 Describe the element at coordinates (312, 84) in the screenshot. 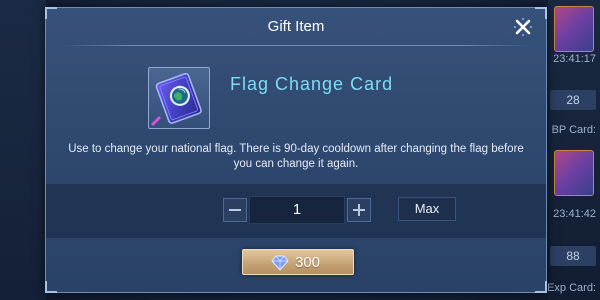

I see `item-name: Flag Change Card` at that location.